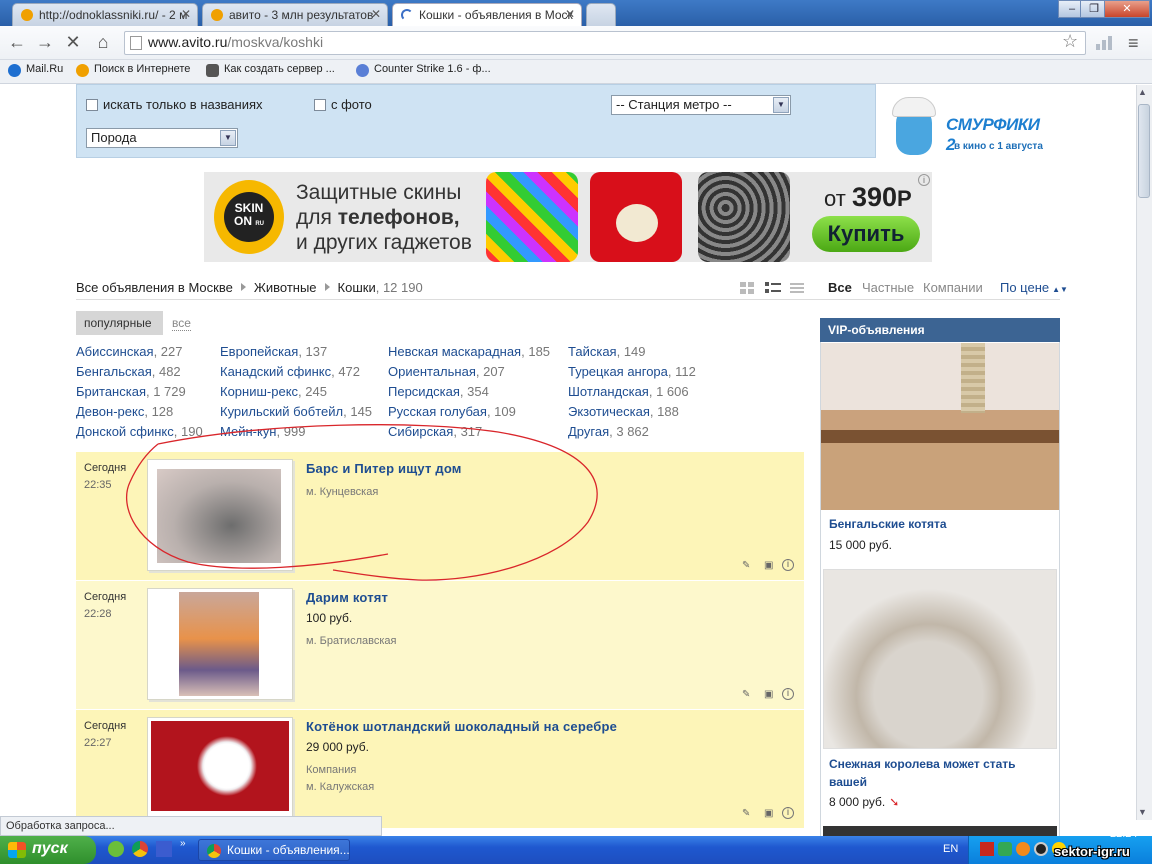  I want to click on menu-icon: ≡, so click(1133, 43).